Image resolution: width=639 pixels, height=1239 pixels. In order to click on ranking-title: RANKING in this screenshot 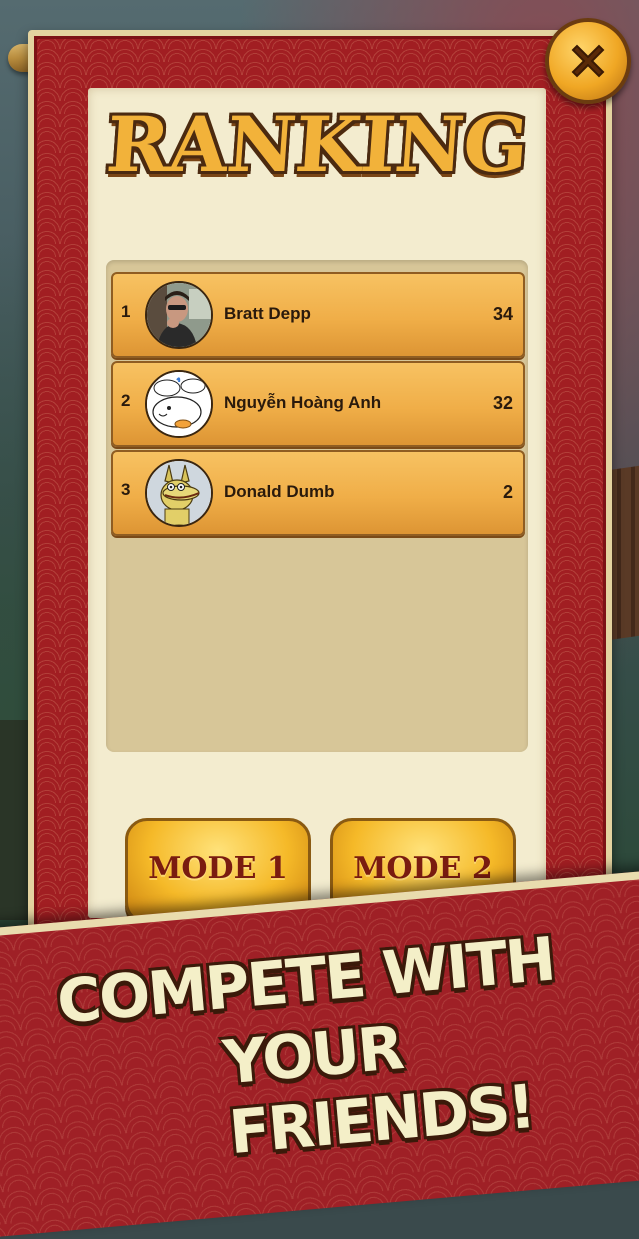, I will do `click(317, 144)`.